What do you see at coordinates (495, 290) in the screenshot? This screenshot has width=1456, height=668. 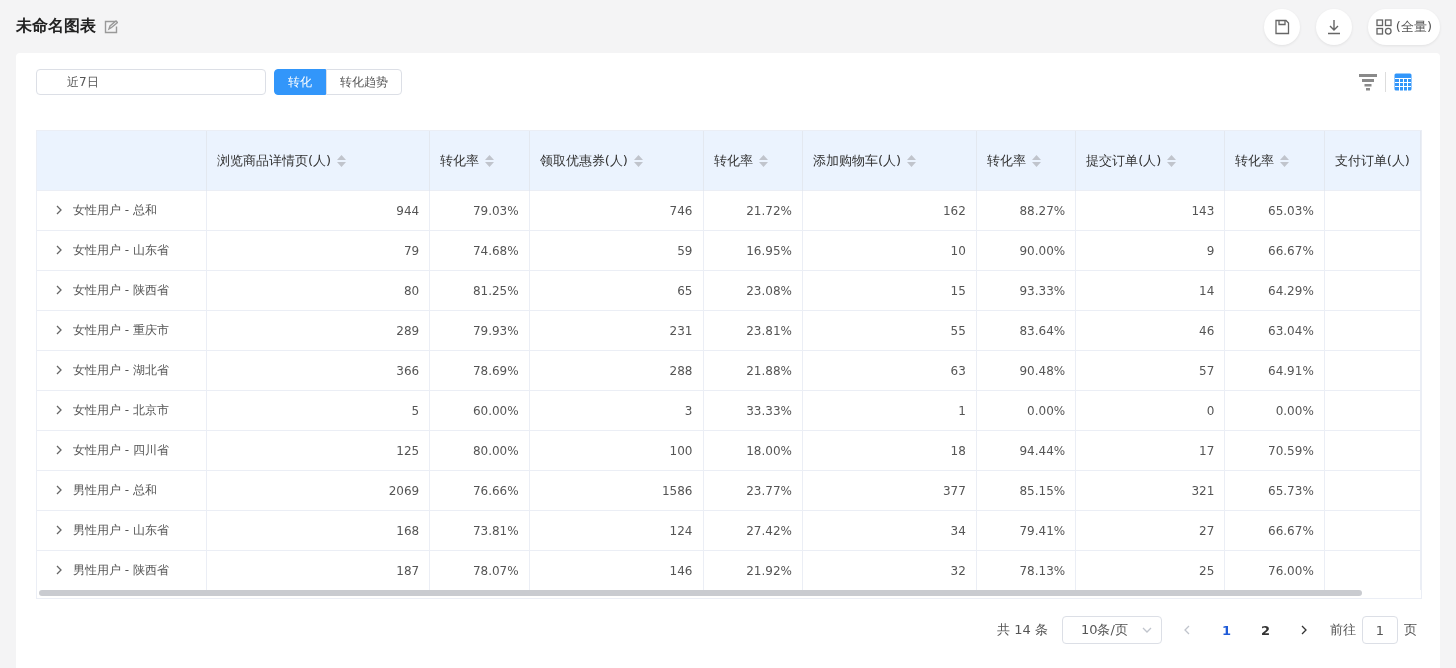 I see `table-cell: 81.25%` at bounding box center [495, 290].